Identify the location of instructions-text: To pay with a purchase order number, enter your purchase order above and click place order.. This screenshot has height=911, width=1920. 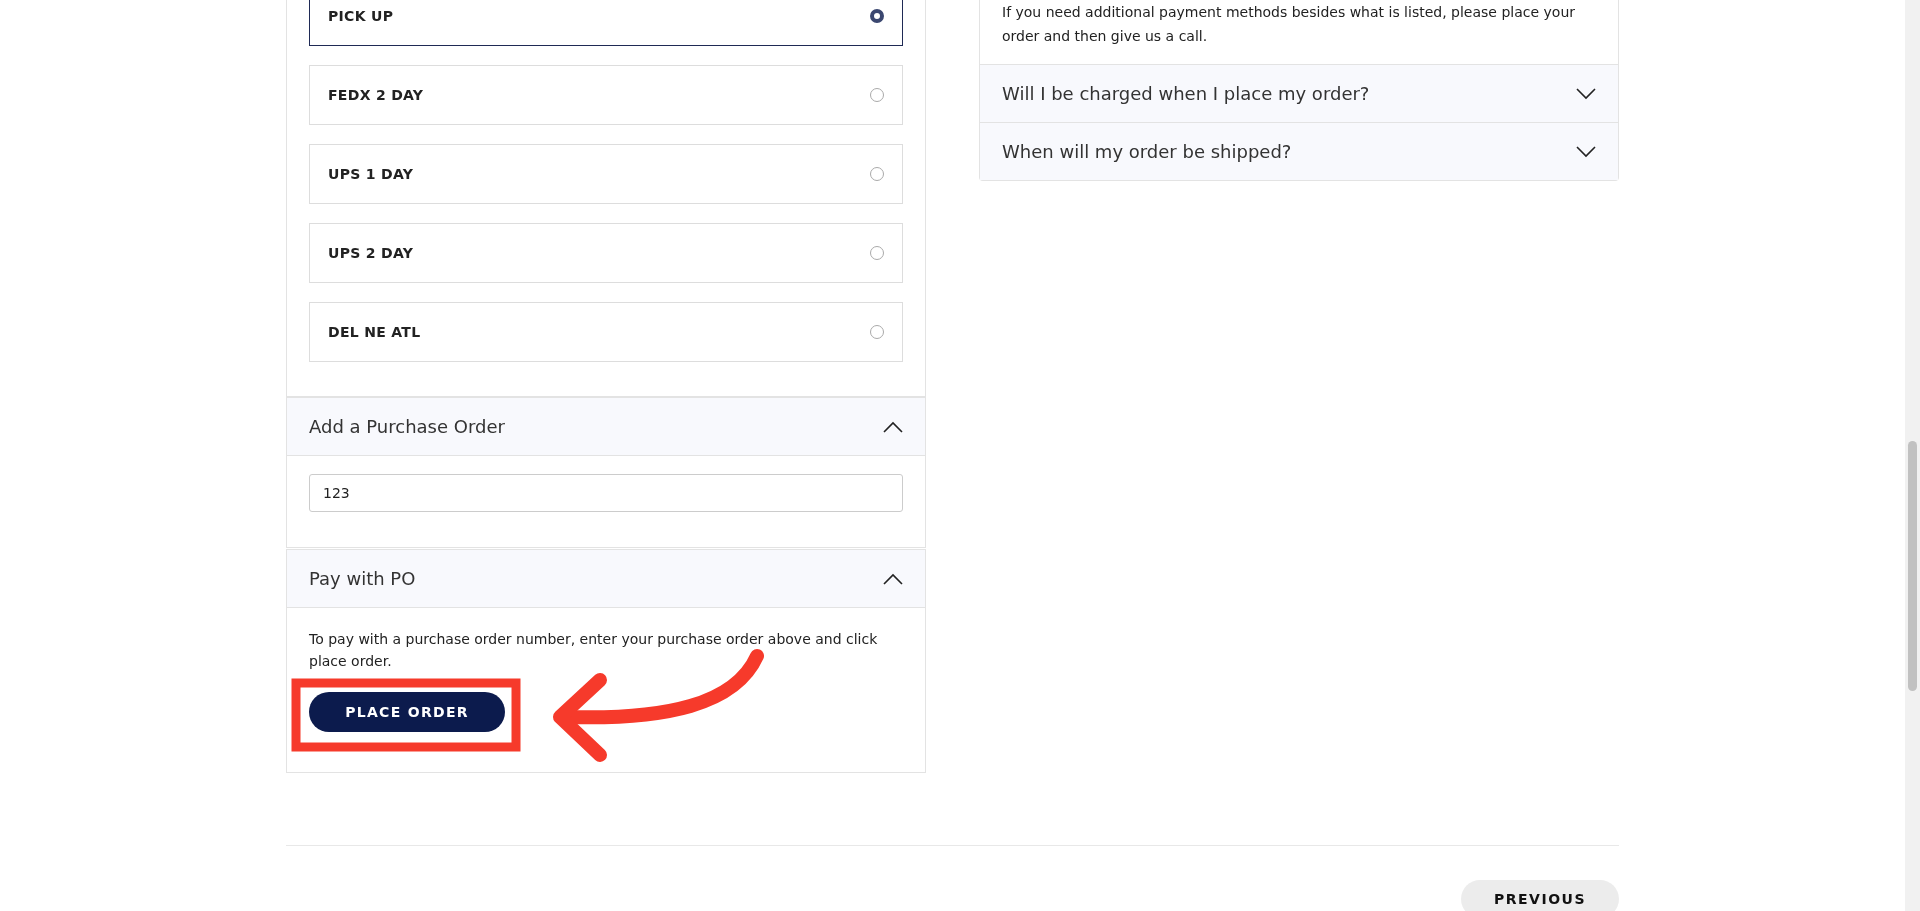
(594, 650).